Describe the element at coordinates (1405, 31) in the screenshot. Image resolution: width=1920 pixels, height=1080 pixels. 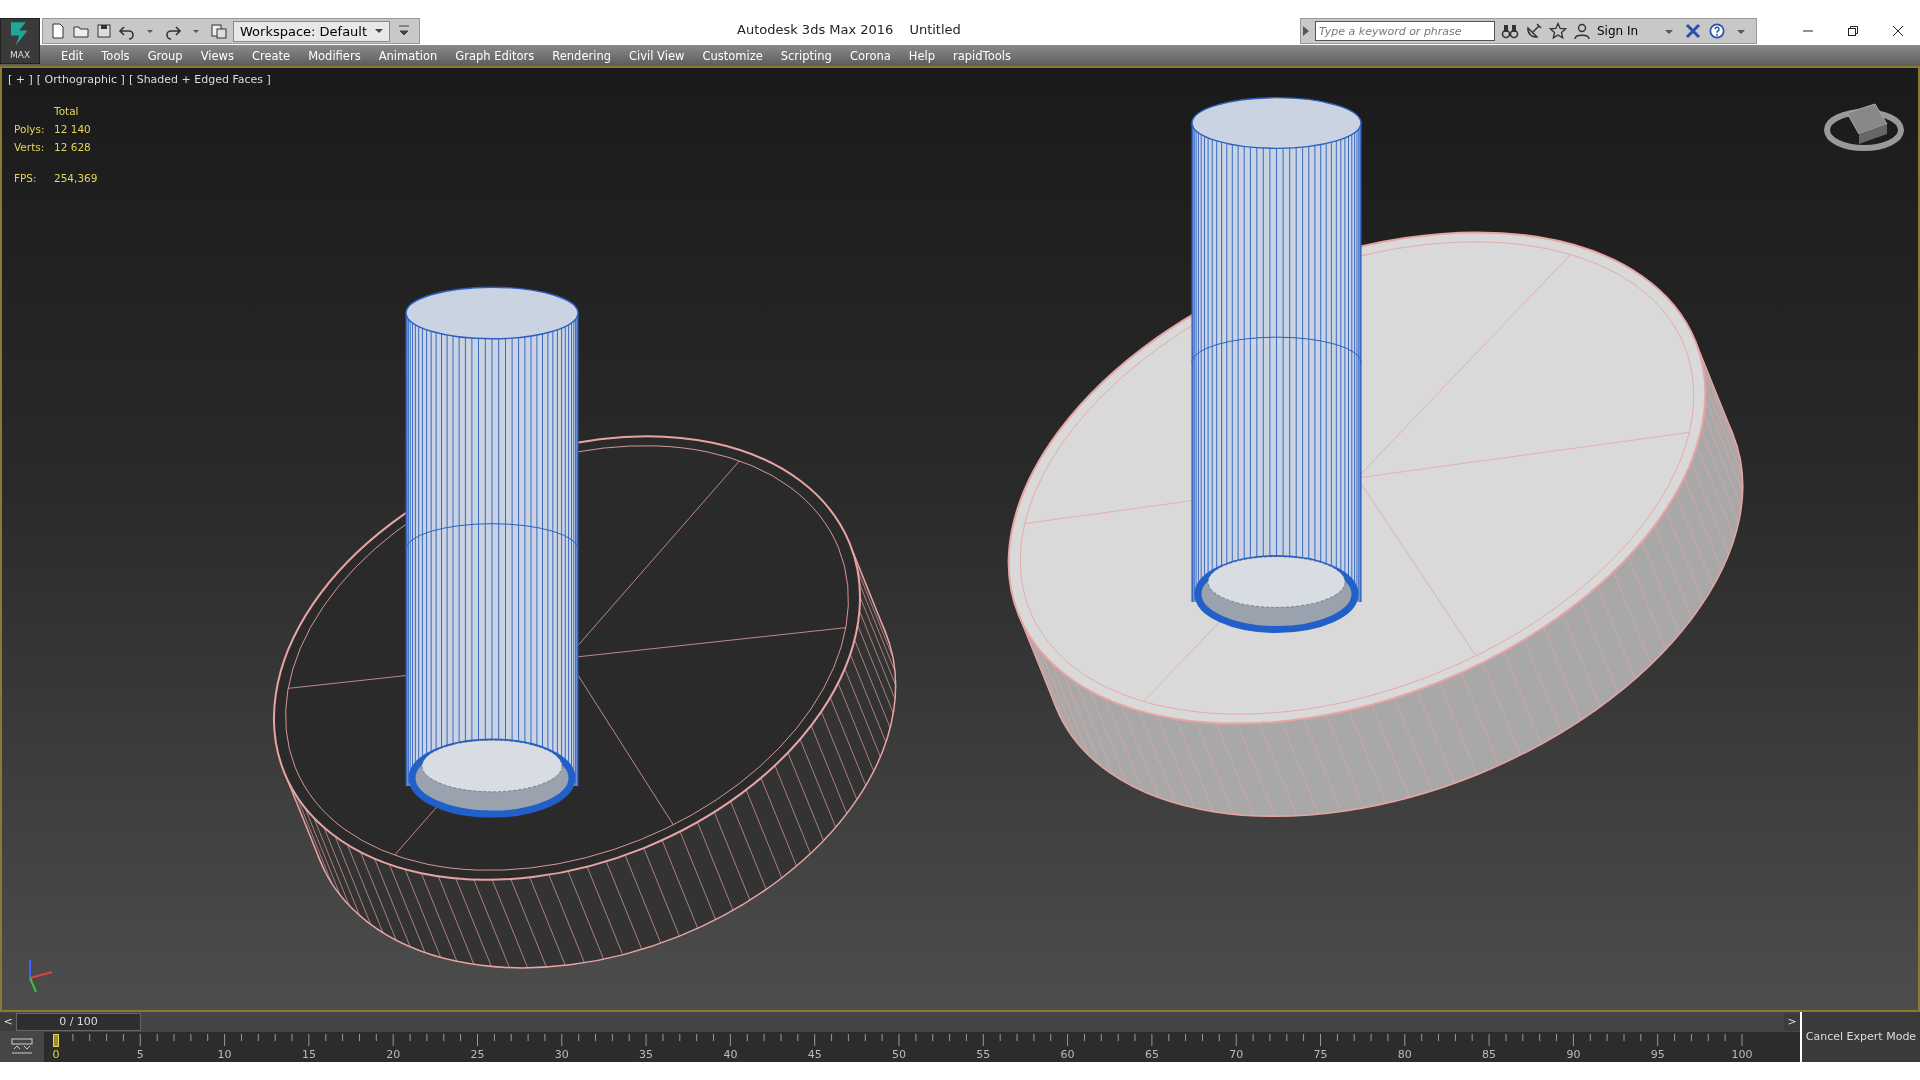
I see `search-field: Type a keyword or phrase` at that location.